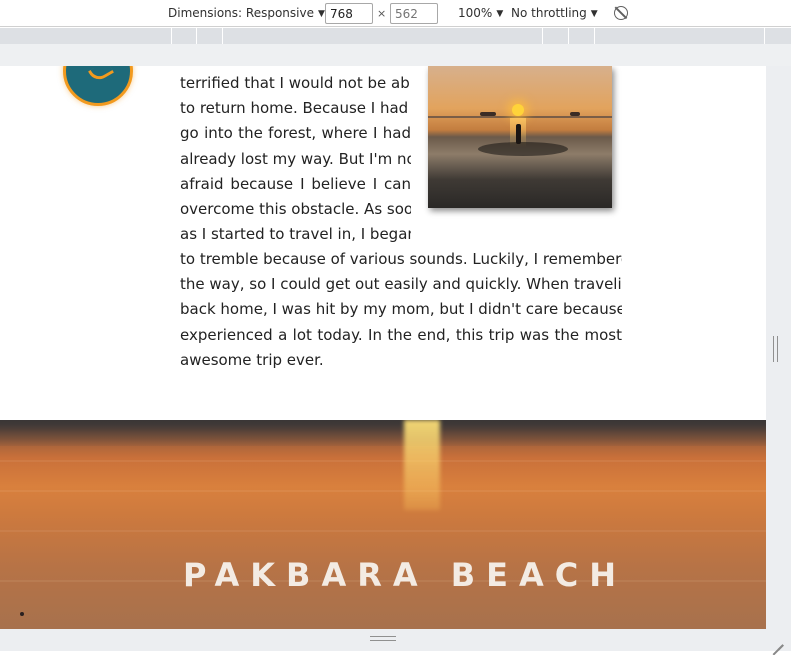 Image resolution: width=791 pixels, height=655 pixels. What do you see at coordinates (295, 208) in the screenshot?
I see `text-line: overcome this obstacle. As soon` at bounding box center [295, 208].